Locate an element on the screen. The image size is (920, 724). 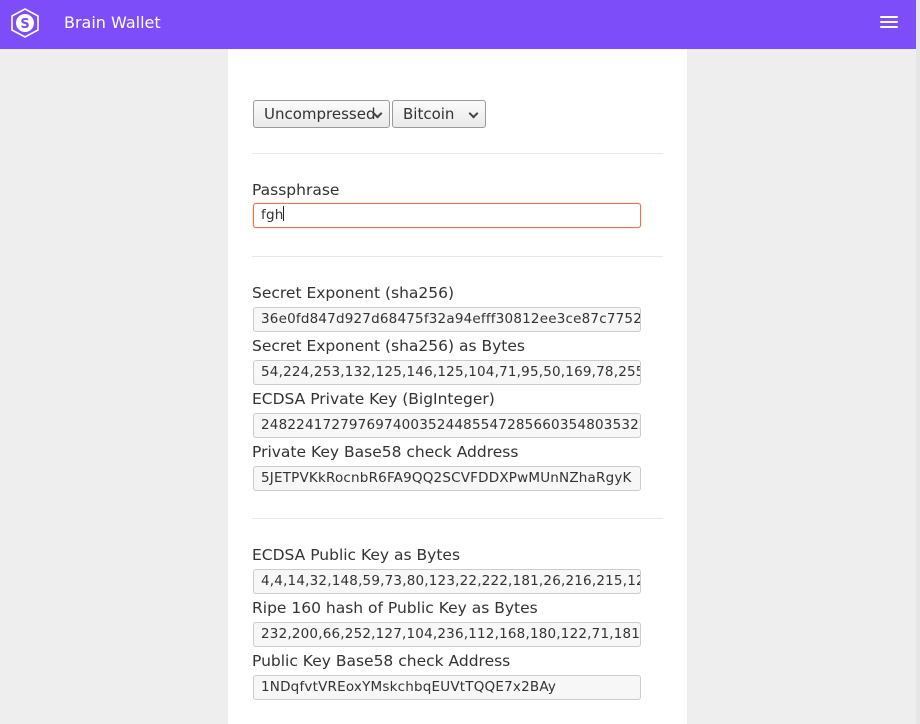
coin-select: Bitcoin is located at coordinates (439, 114).